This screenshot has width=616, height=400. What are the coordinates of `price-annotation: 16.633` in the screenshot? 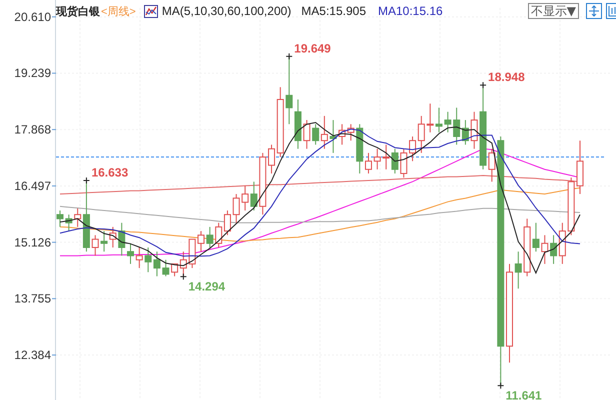 It's located at (109, 172).